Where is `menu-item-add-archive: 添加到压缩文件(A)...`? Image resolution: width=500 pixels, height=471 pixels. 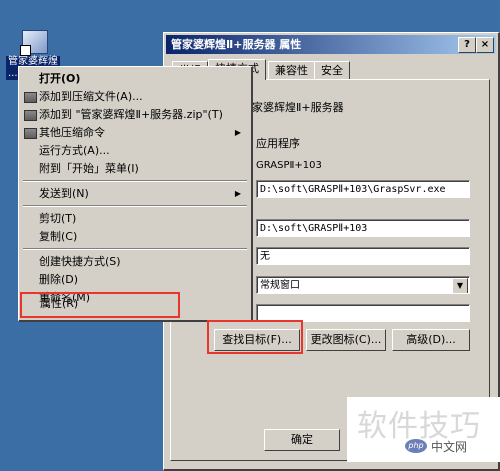
menu-item-add-archive: 添加到压缩文件(A)... is located at coordinates (135, 97).